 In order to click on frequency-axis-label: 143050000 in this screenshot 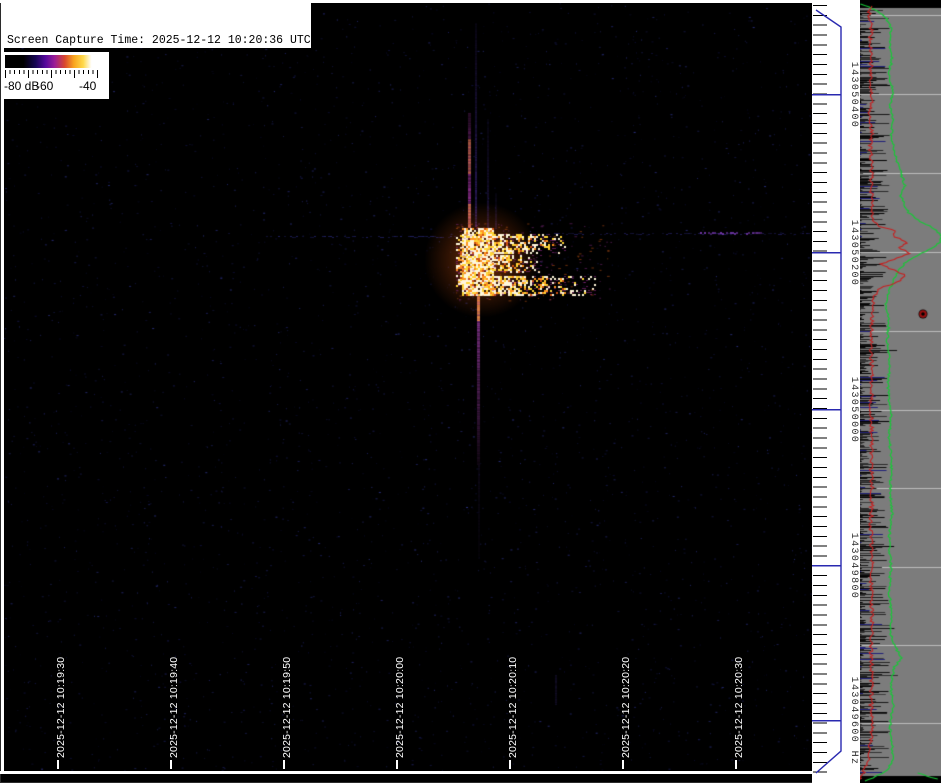, I will do `click(853, 410)`.